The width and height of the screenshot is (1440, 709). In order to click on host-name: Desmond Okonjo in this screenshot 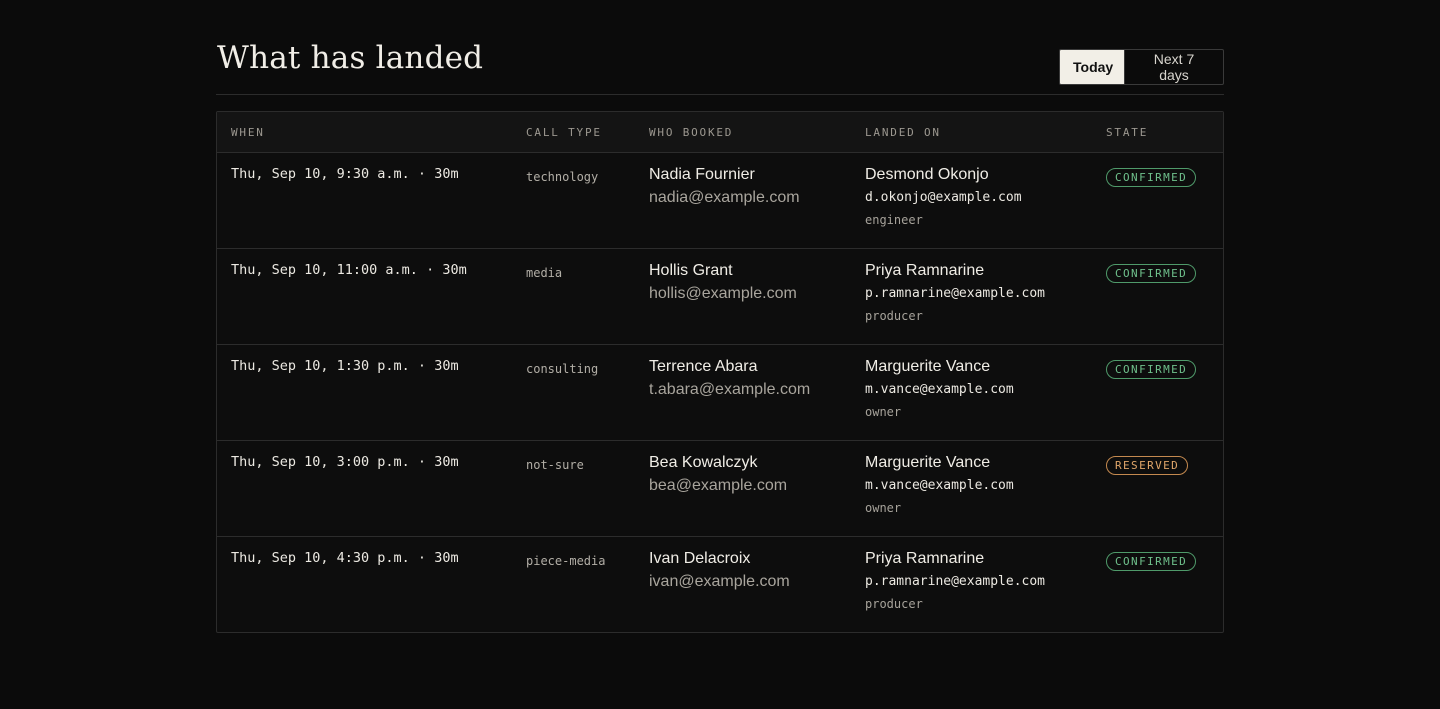, I will do `click(927, 174)`.